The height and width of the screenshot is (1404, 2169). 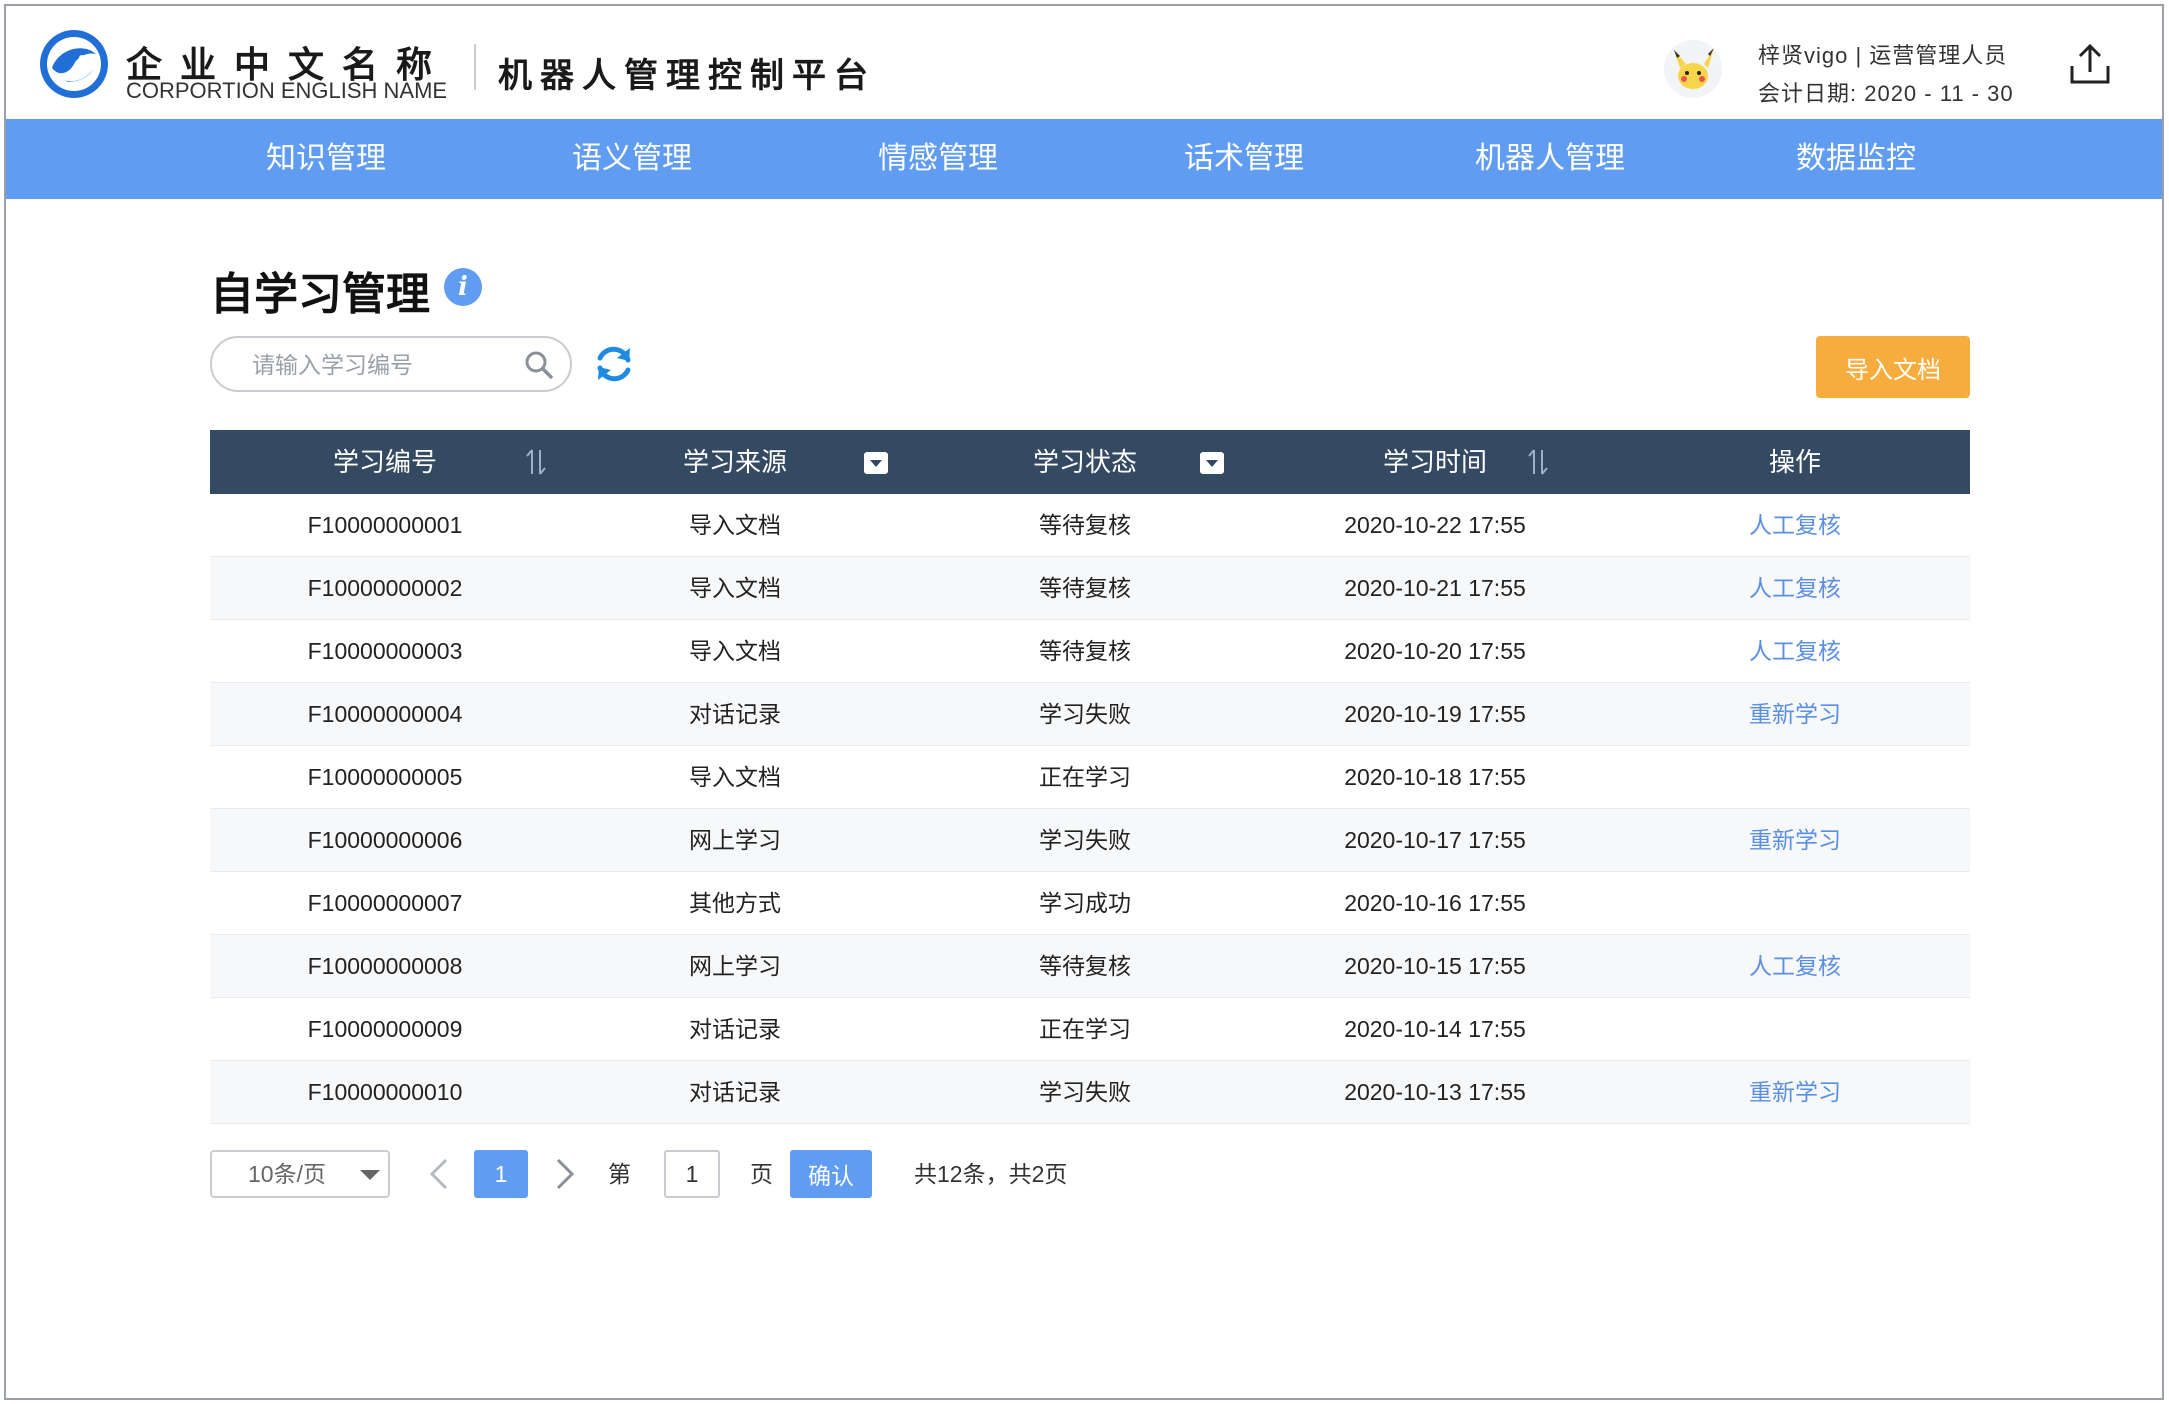 I want to click on main-nav: 知识管理 语义管理 情感管理 话术管理 机器人管理 数据监控, so click(x=1084, y=159).